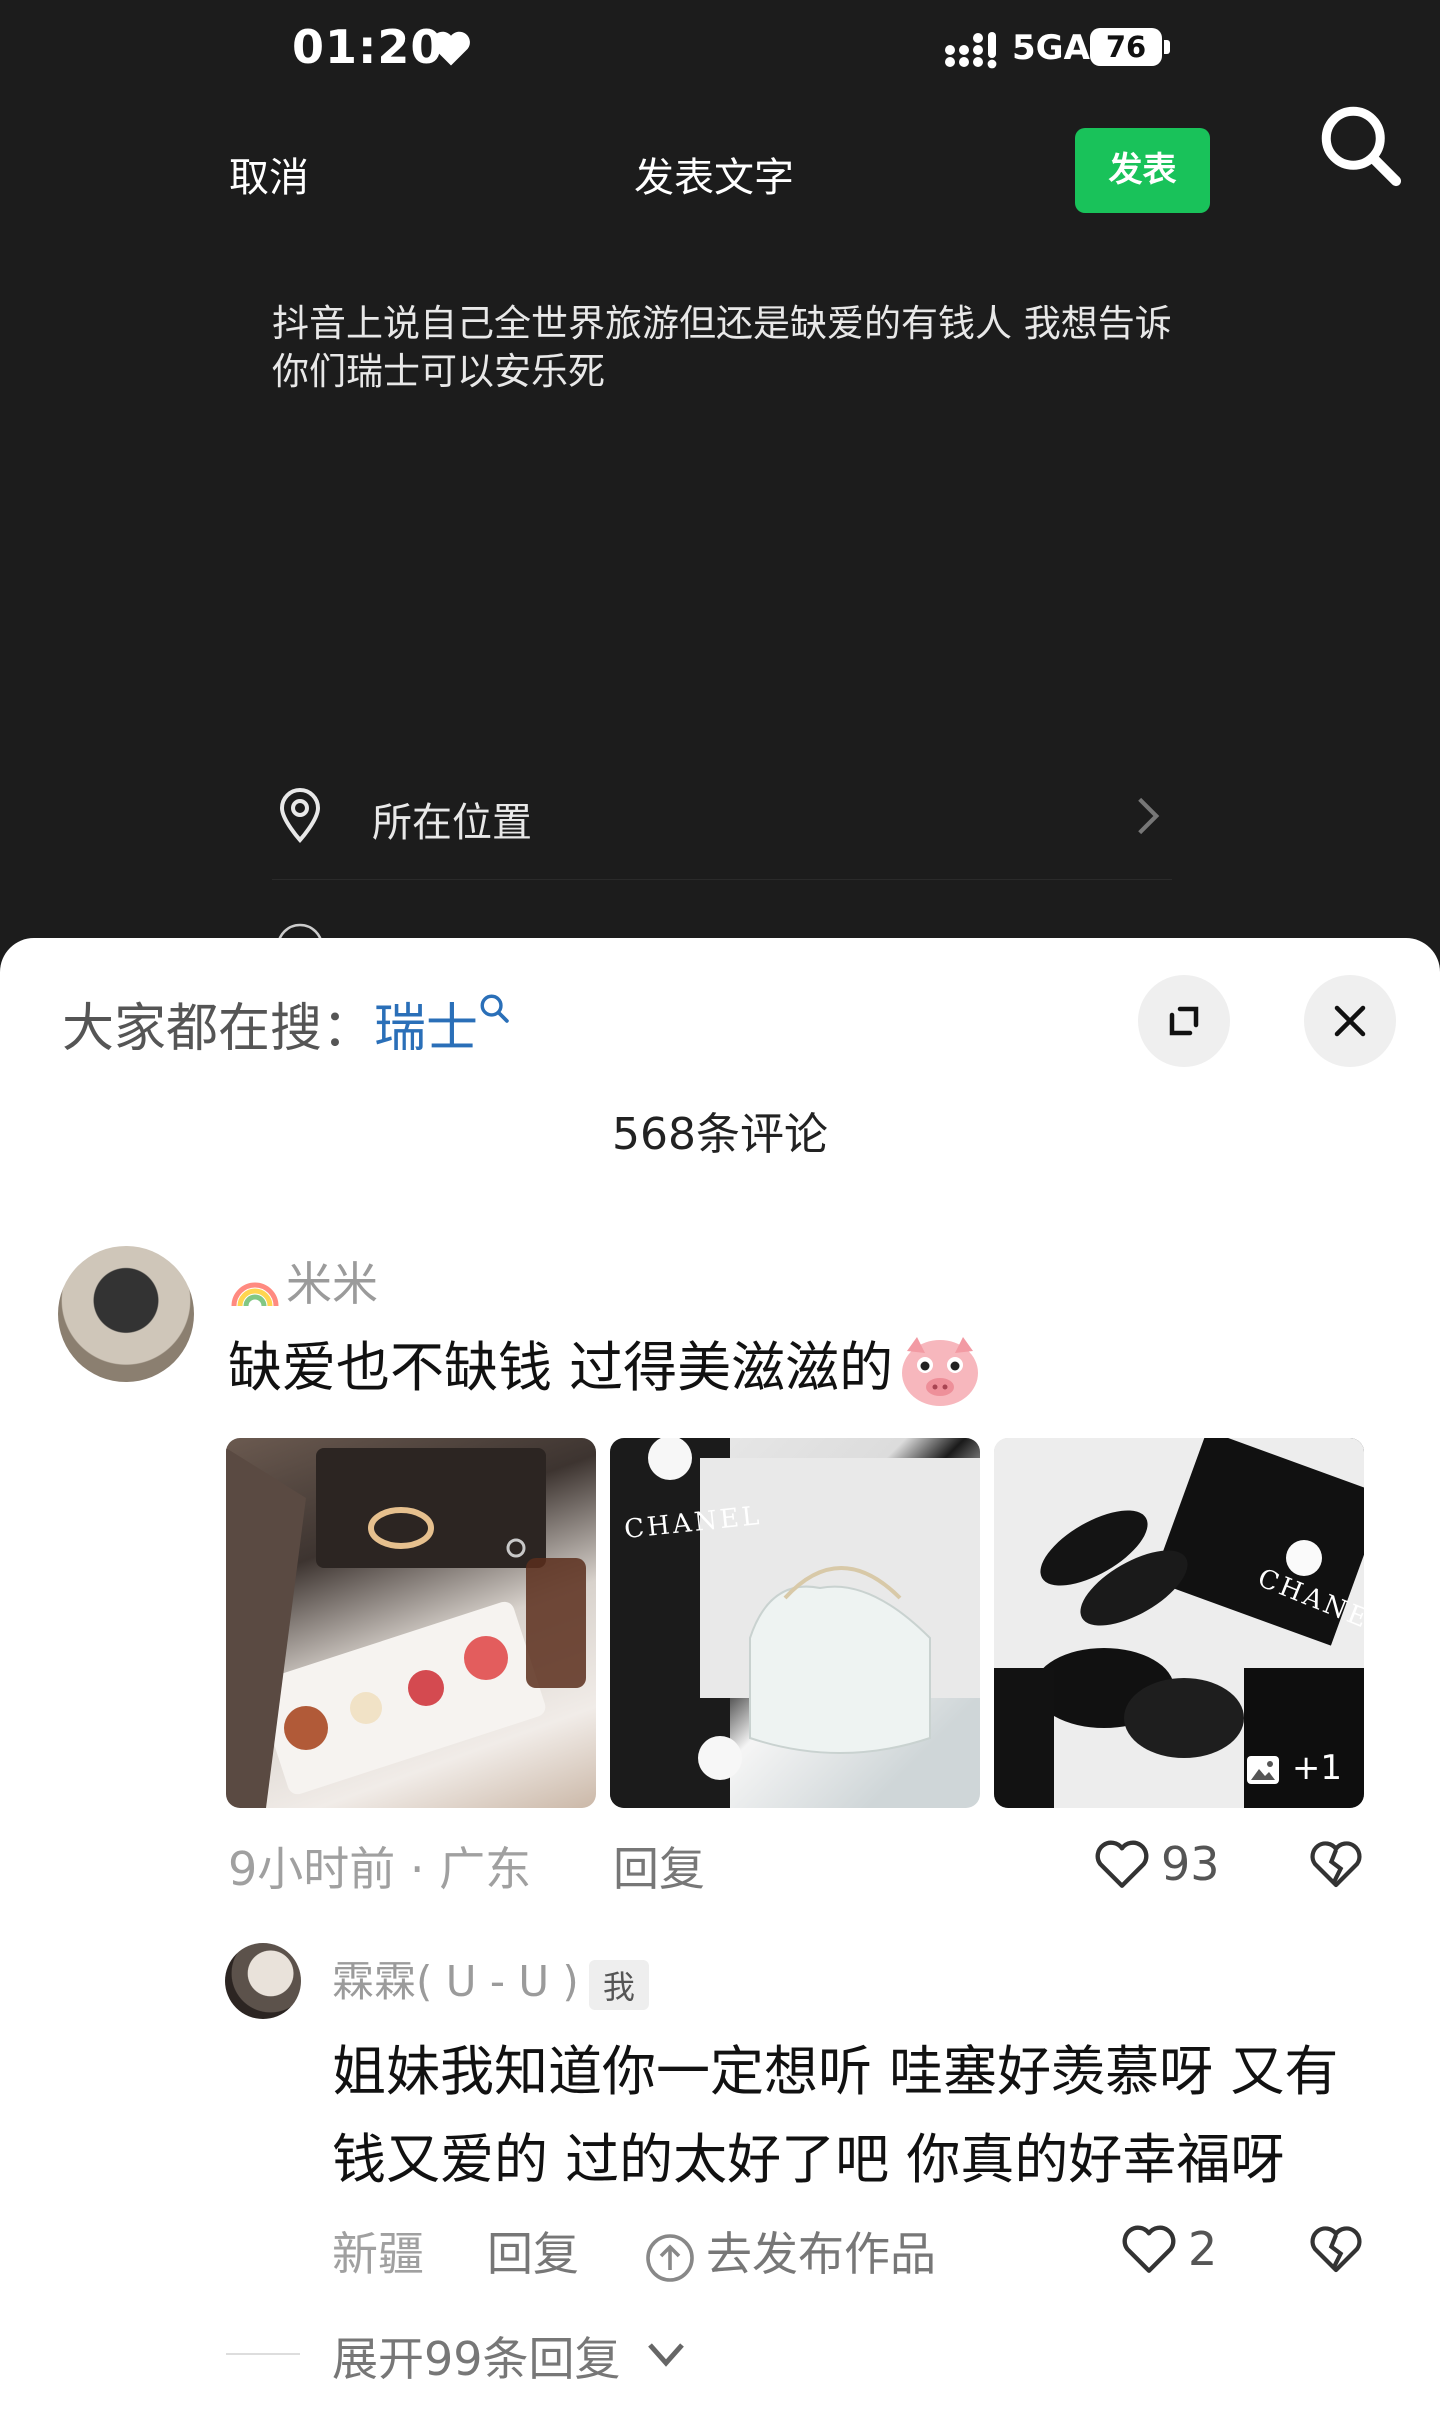 The image size is (1440, 2427). What do you see at coordinates (1149, 816) in the screenshot?
I see `chevron-right-icon` at bounding box center [1149, 816].